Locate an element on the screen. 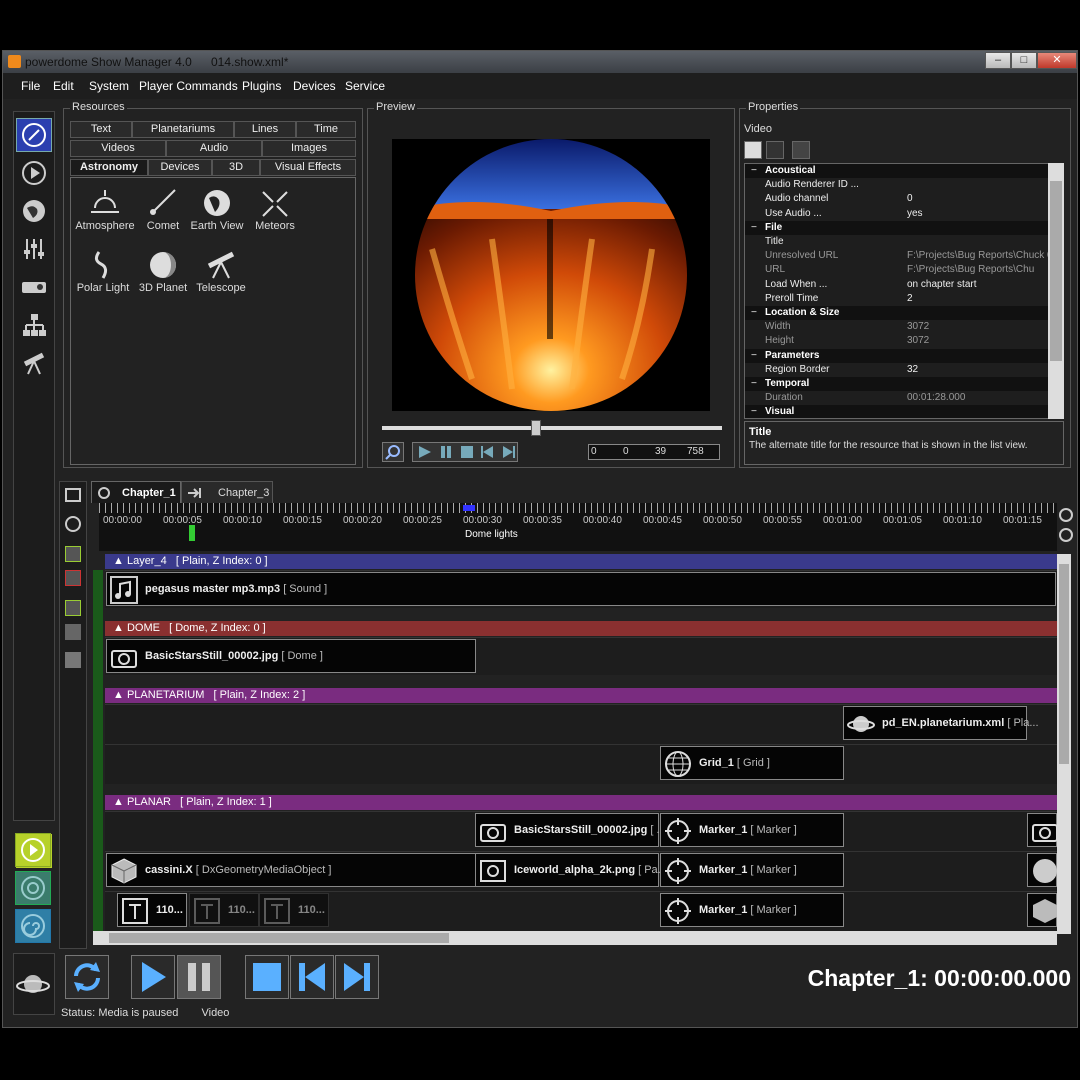 The width and height of the screenshot is (1080, 1080). zoom-button is located at coordinates (393, 452).